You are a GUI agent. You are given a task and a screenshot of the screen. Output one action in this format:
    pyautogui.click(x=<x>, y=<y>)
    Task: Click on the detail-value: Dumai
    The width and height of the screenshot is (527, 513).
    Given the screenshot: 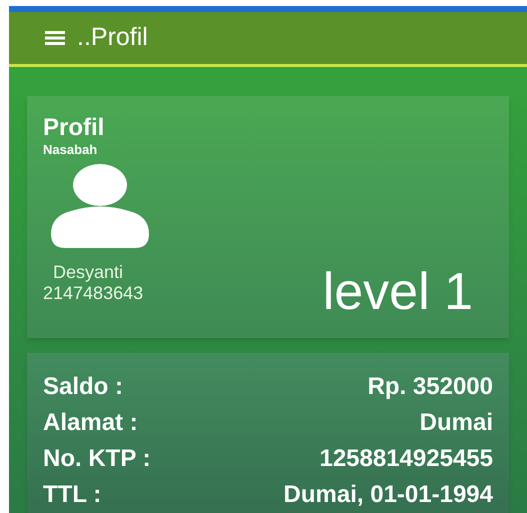 What is the action you would take?
    pyautogui.click(x=456, y=423)
    